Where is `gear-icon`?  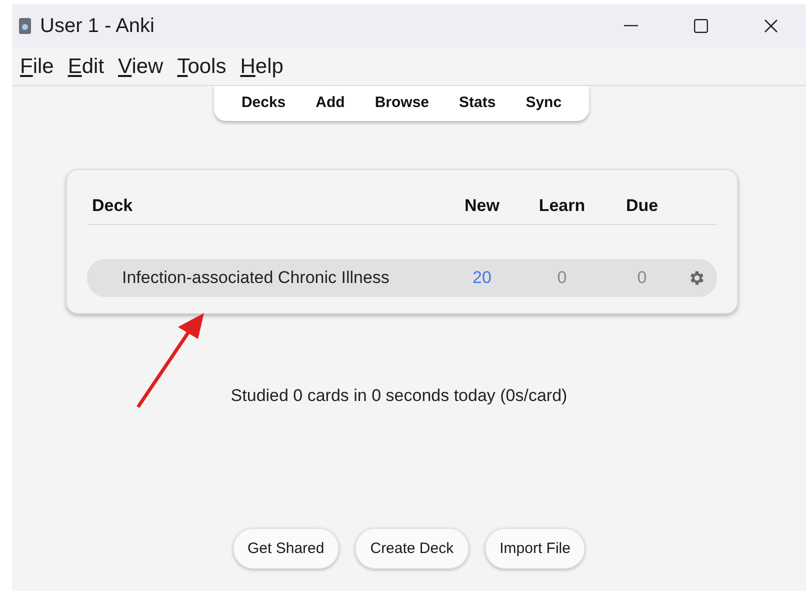 gear-icon is located at coordinates (697, 278).